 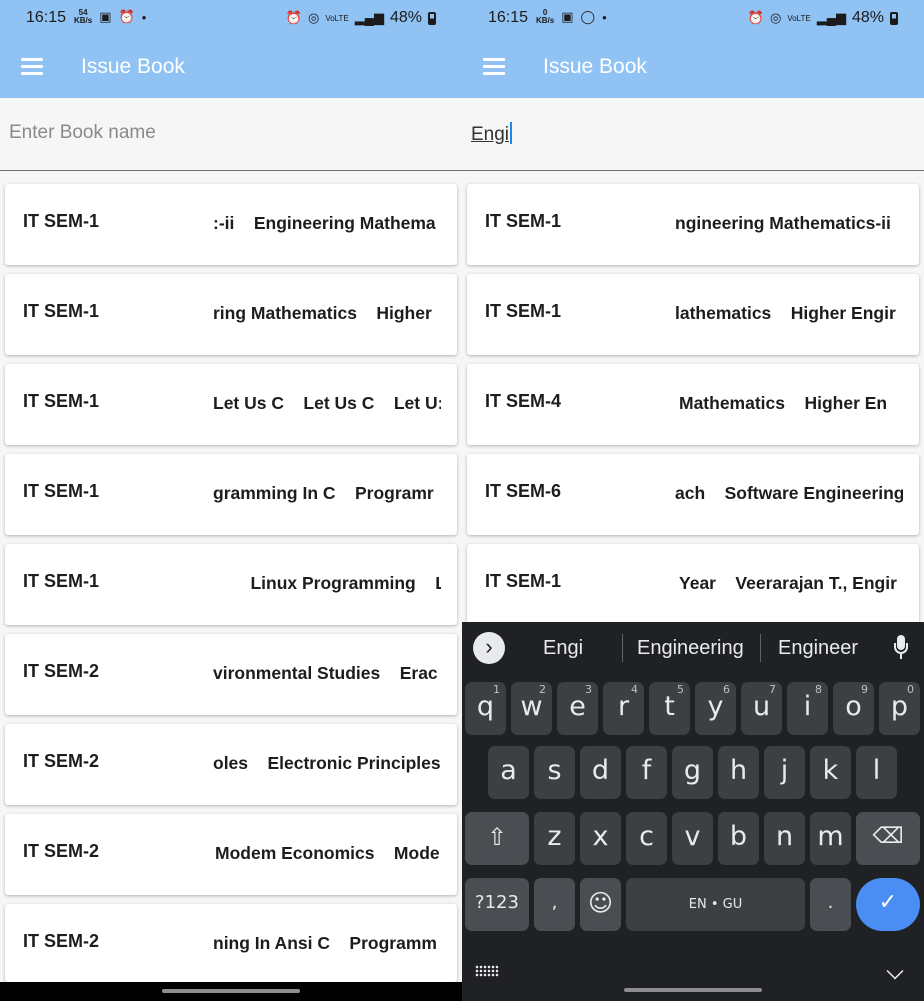 What do you see at coordinates (783, 223) in the screenshot?
I see `book-titles-scroll: ngineering Mathematics-ii` at bounding box center [783, 223].